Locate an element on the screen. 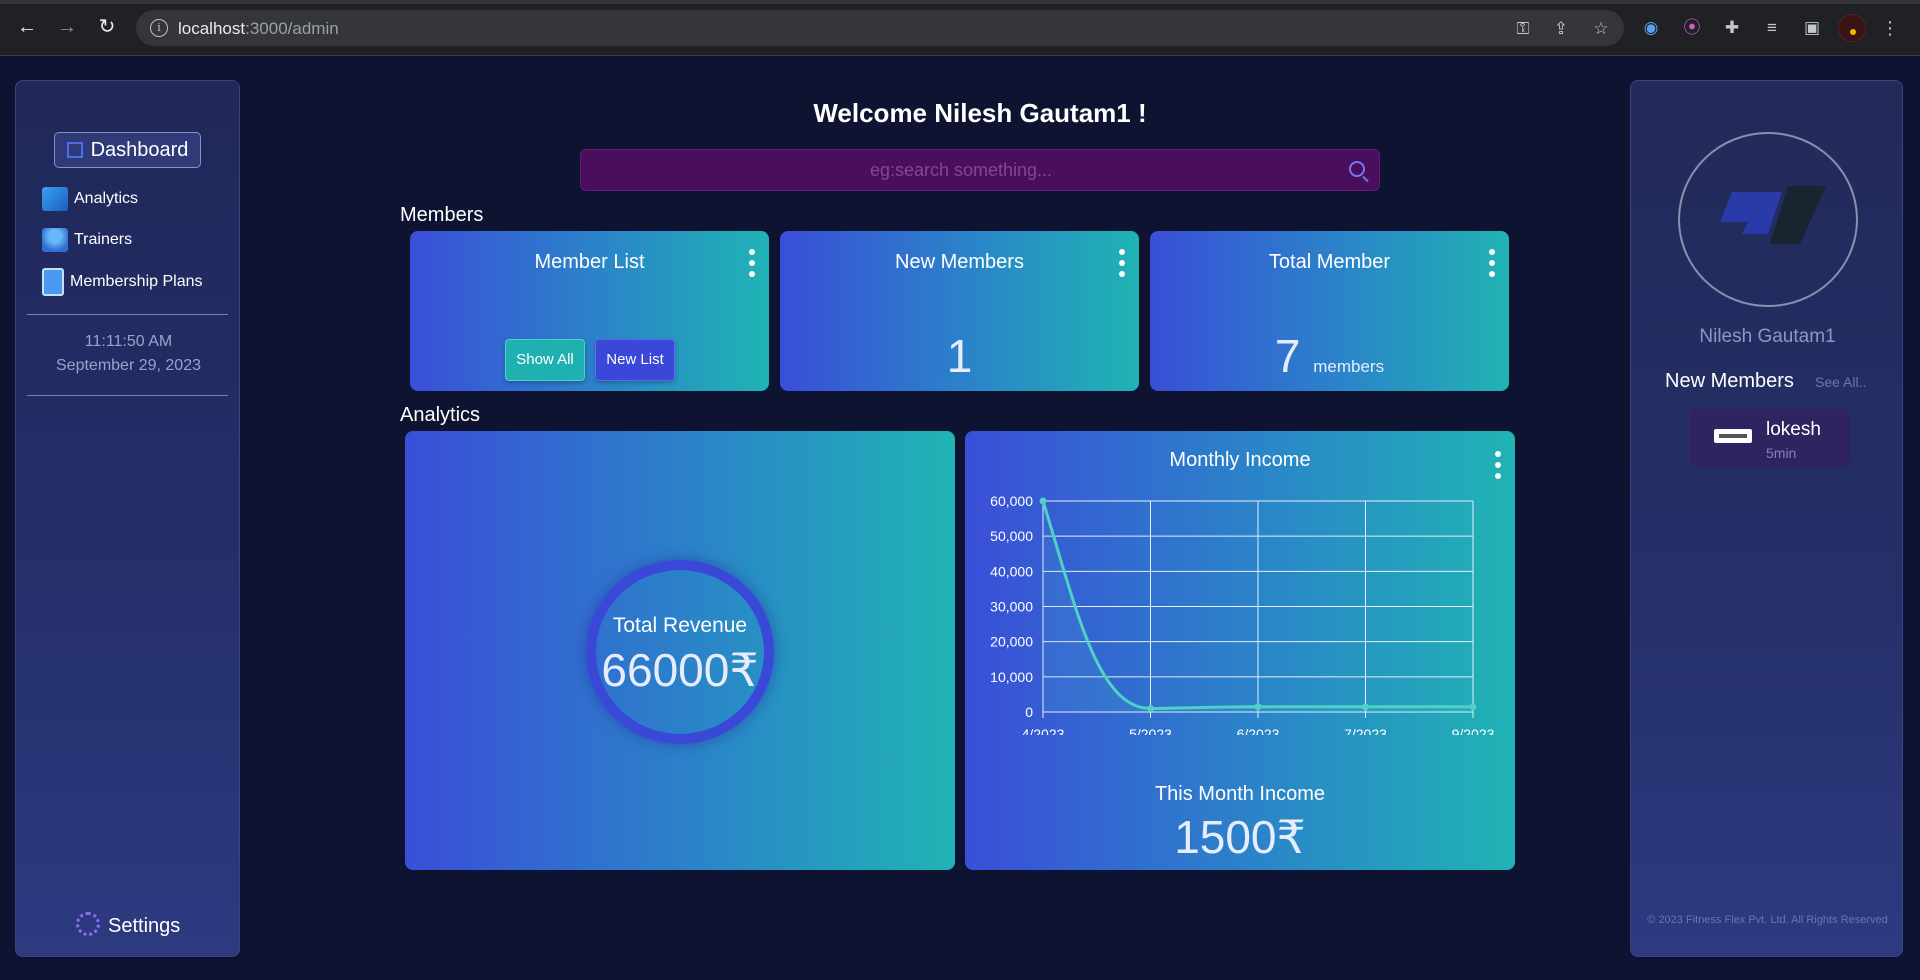  share-icon: ⇪ is located at coordinates (1561, 29).